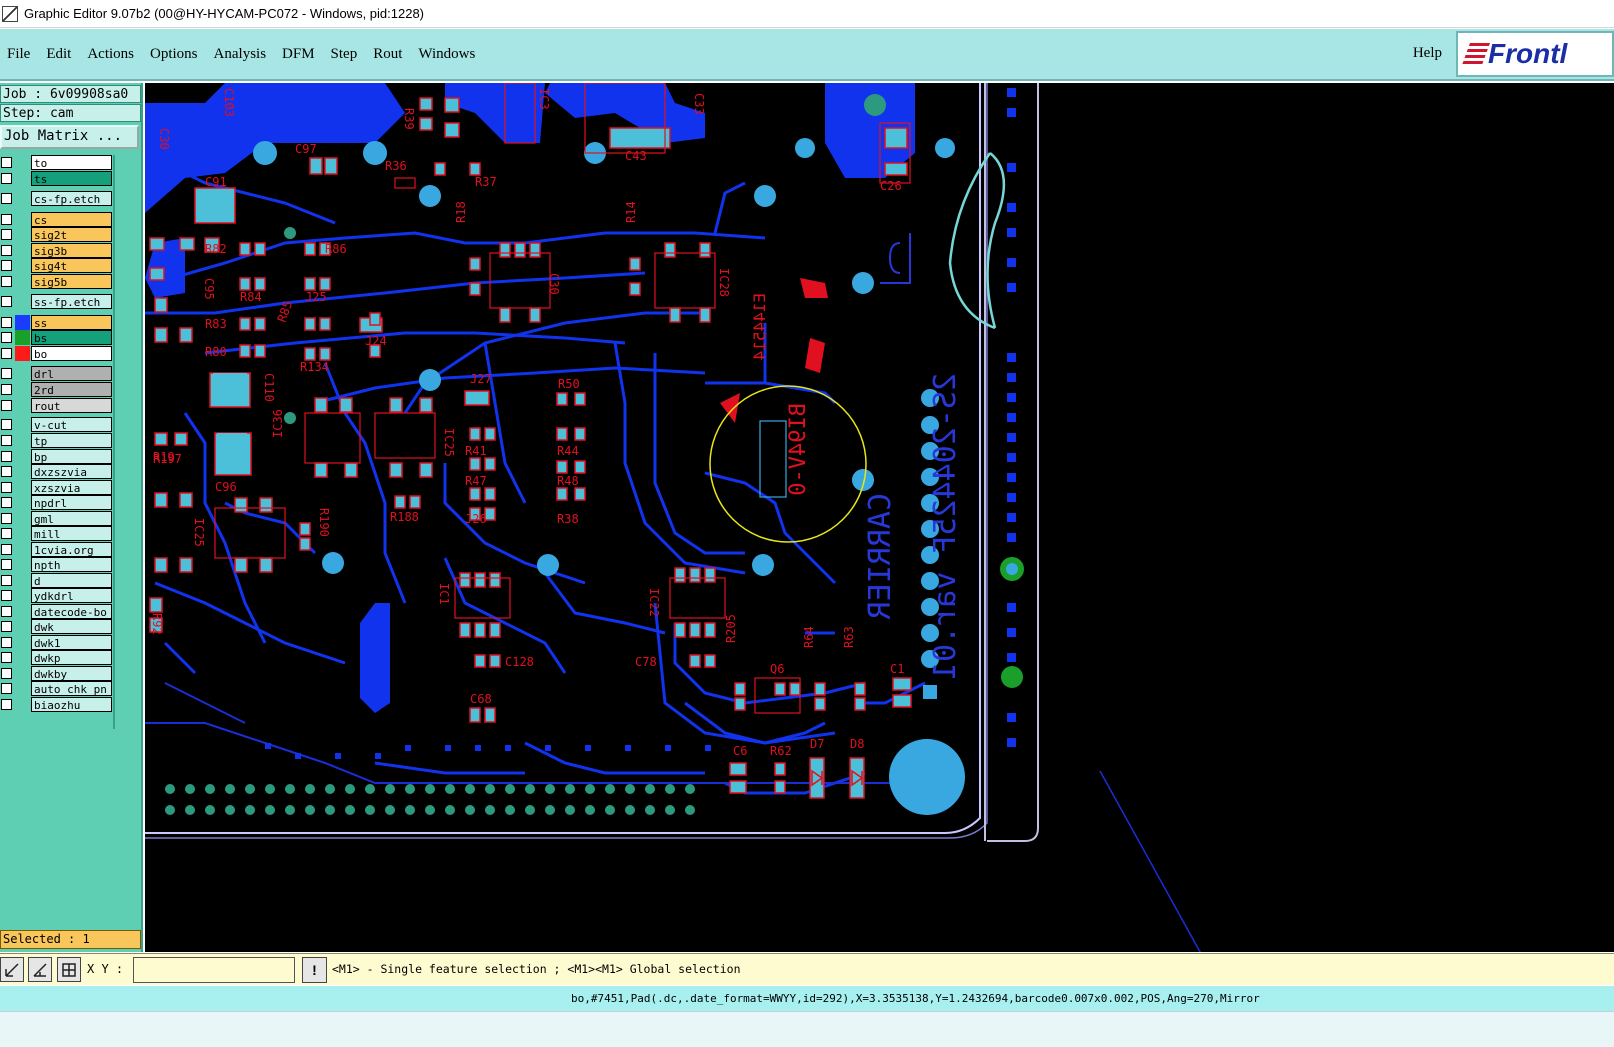 The height and width of the screenshot is (1047, 1614). What do you see at coordinates (71, 265) in the screenshot?
I see `layer-name: sig4t` at bounding box center [71, 265].